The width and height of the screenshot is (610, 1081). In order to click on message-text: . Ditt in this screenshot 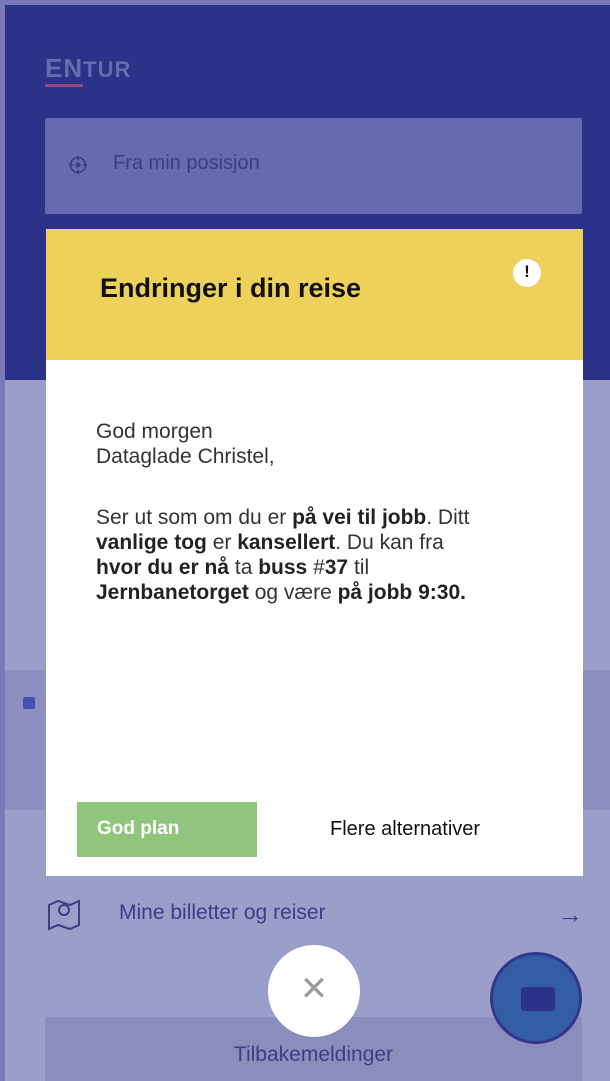, I will do `click(448, 517)`.